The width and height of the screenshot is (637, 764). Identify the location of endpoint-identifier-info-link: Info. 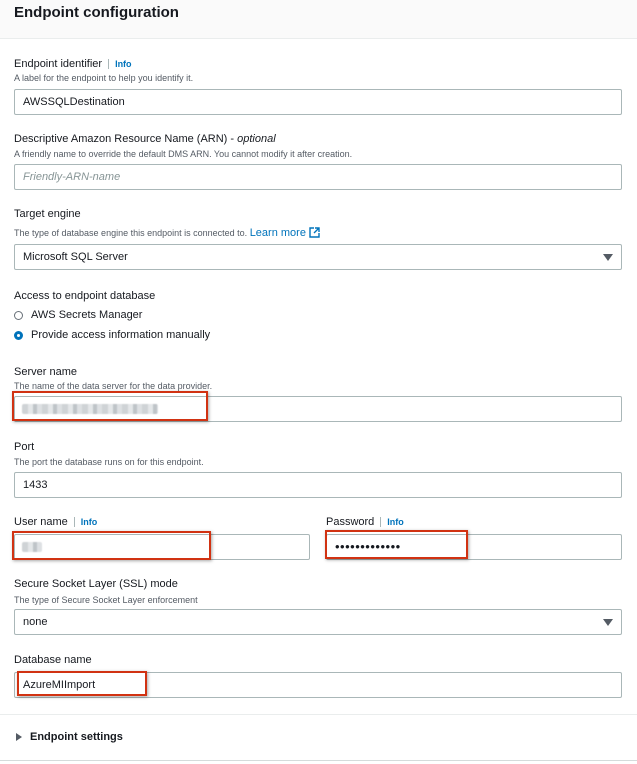
(120, 64).